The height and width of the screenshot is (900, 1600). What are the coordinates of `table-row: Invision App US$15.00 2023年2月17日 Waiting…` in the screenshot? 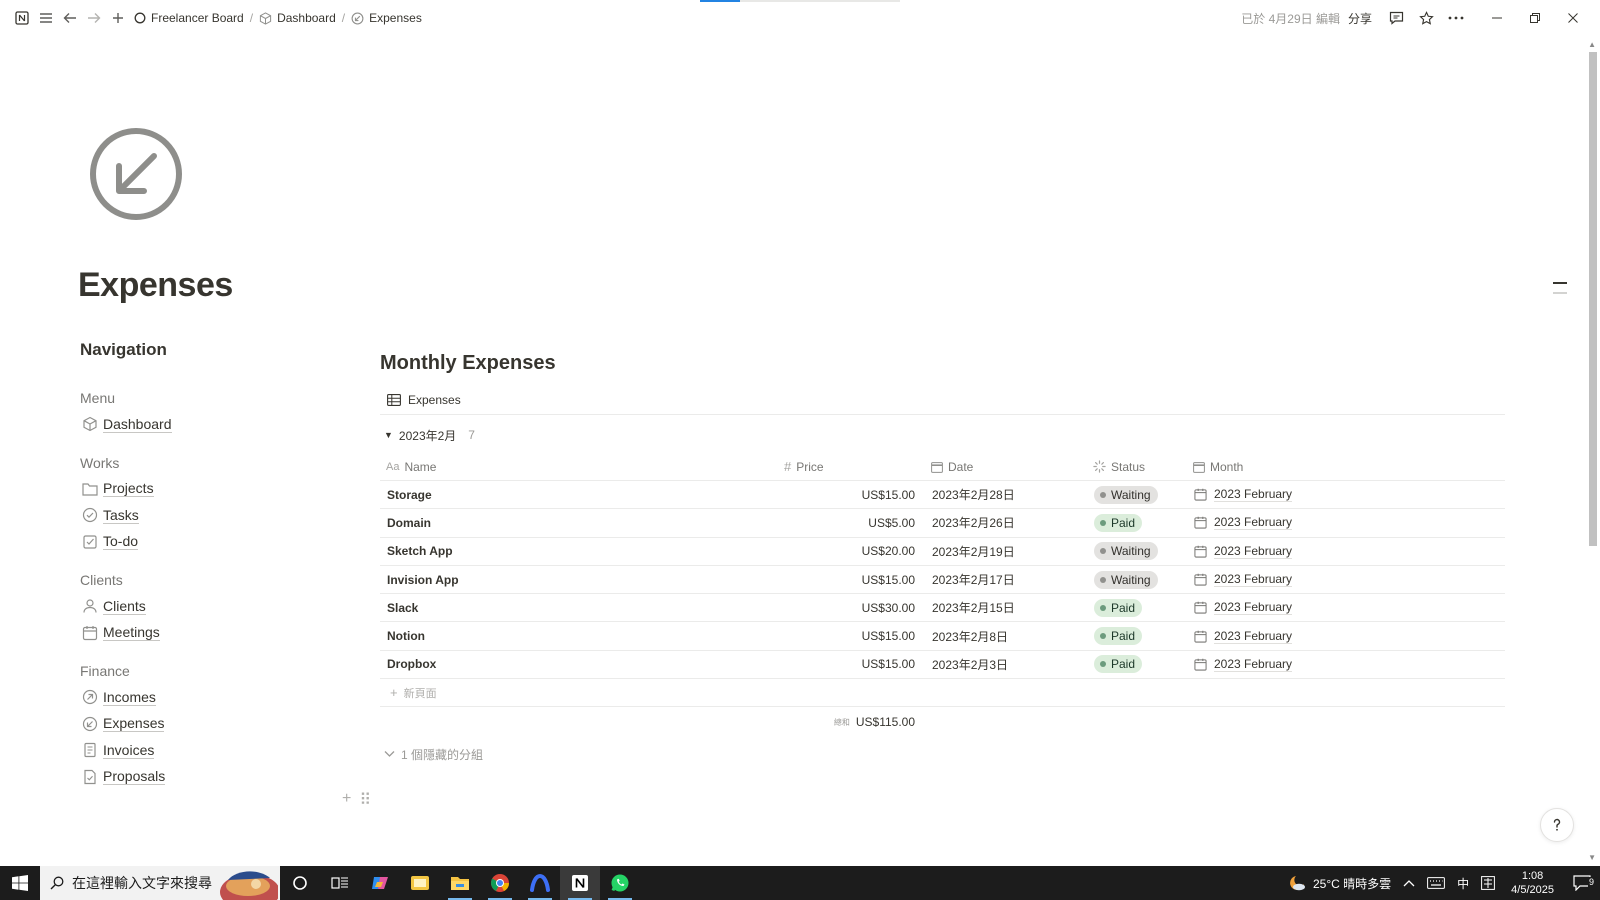 It's located at (942, 580).